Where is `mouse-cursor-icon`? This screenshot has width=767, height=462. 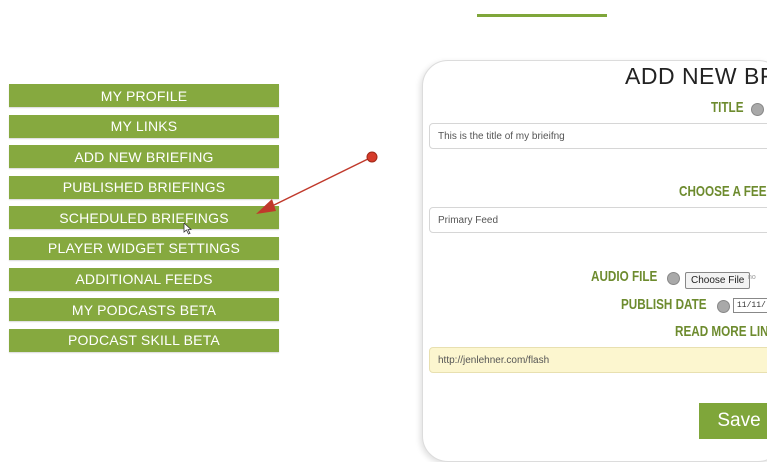 mouse-cursor-icon is located at coordinates (188, 229).